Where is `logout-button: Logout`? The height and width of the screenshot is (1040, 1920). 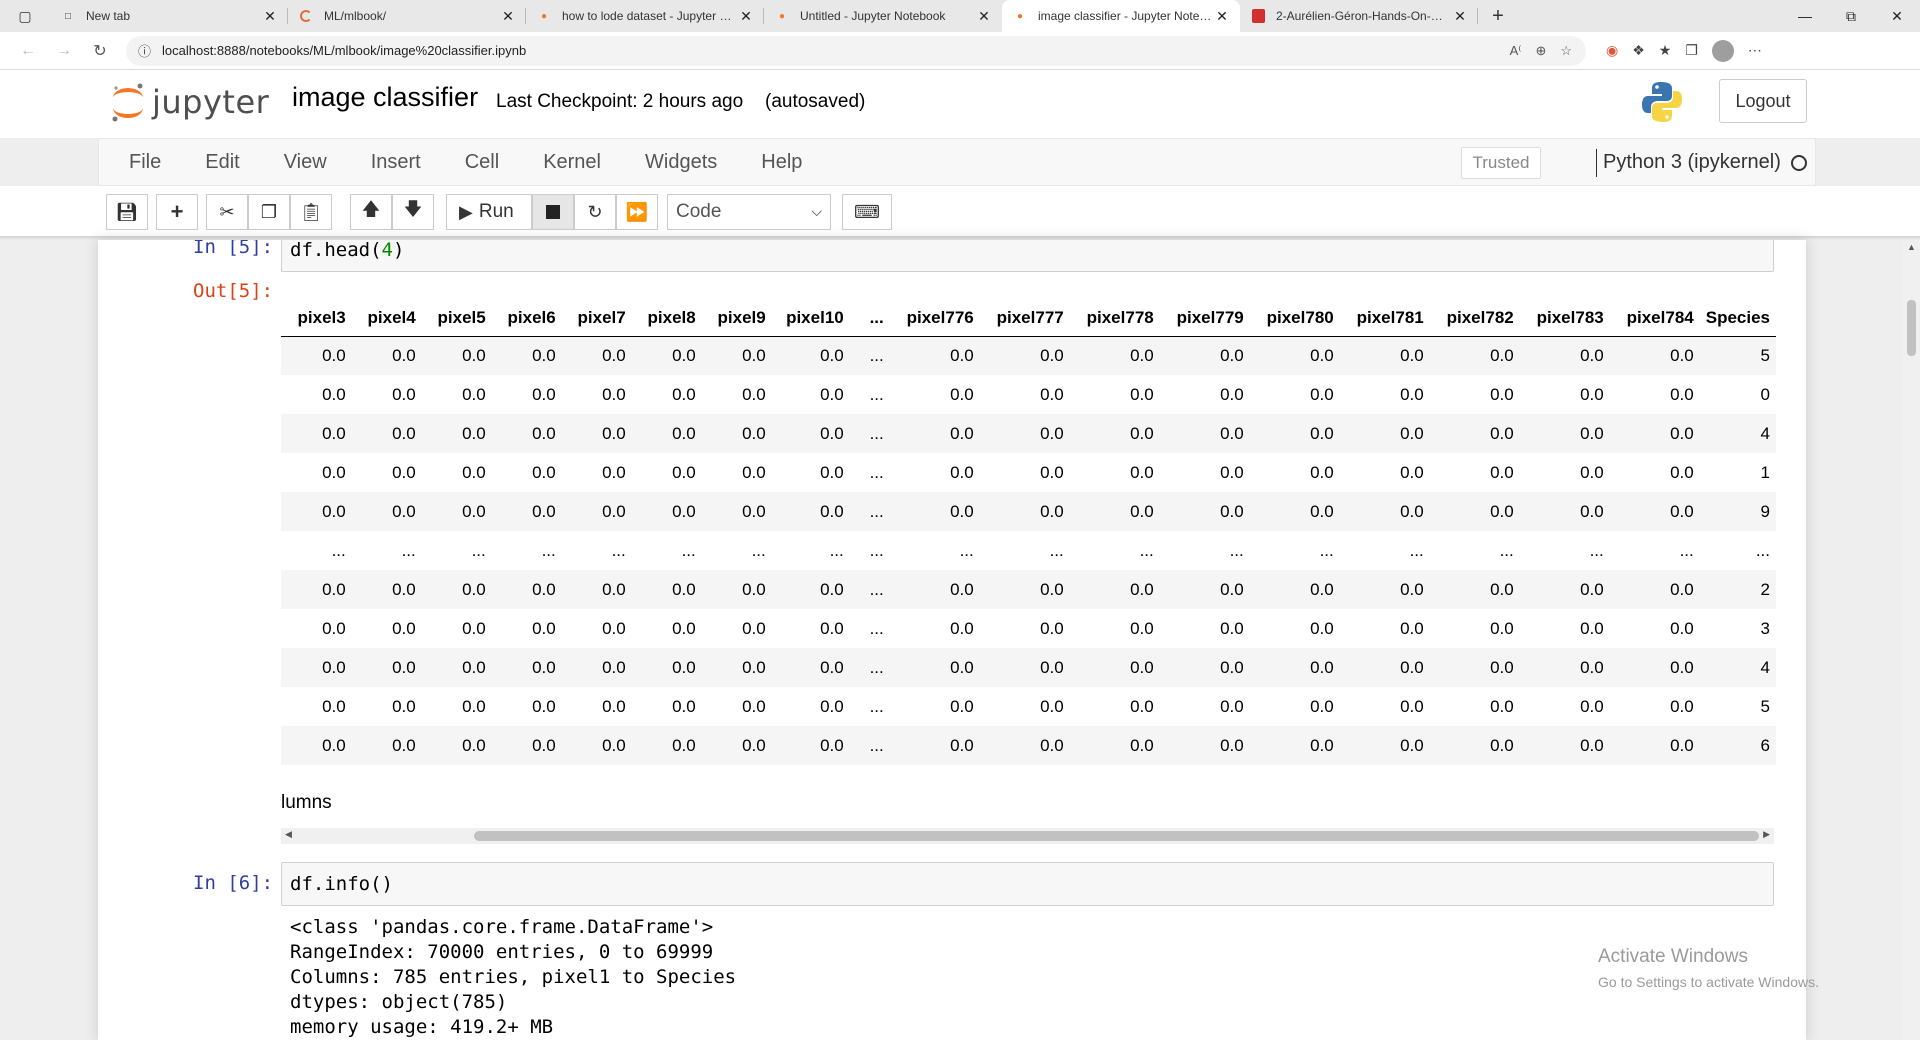 logout-button: Logout is located at coordinates (1763, 101).